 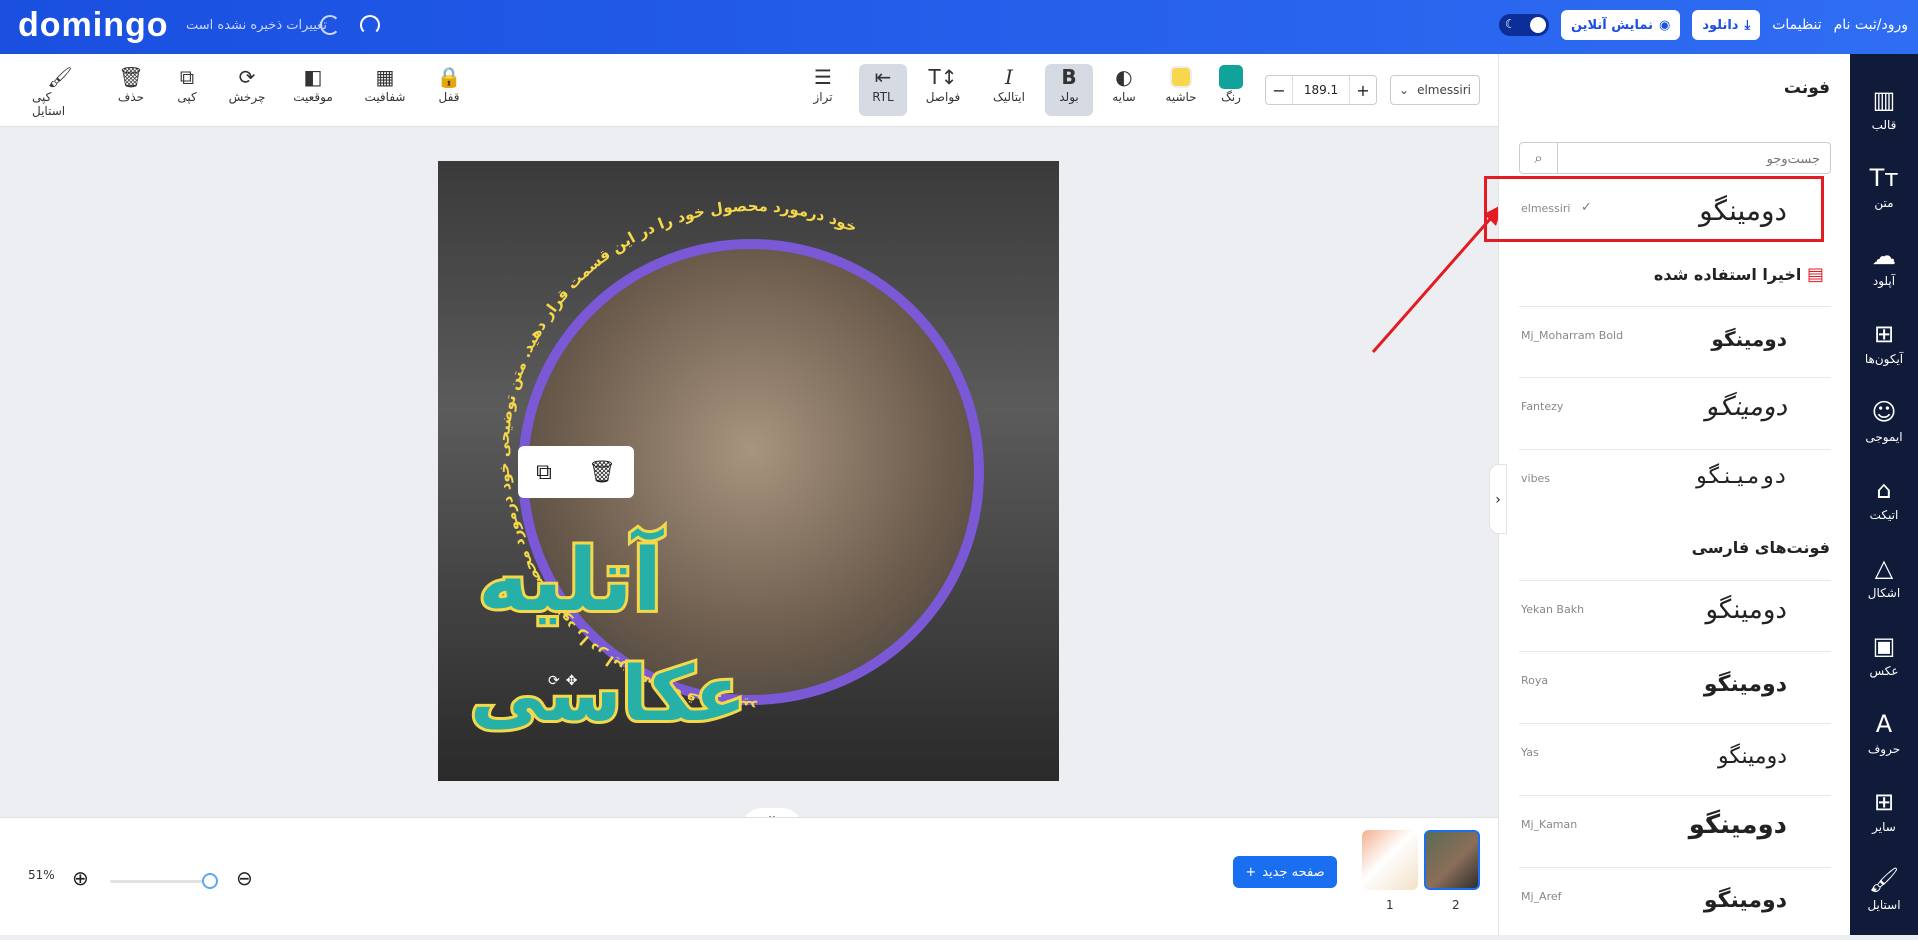 What do you see at coordinates (80, 878) in the screenshot?
I see `zoom-in-icon: ⊕` at bounding box center [80, 878].